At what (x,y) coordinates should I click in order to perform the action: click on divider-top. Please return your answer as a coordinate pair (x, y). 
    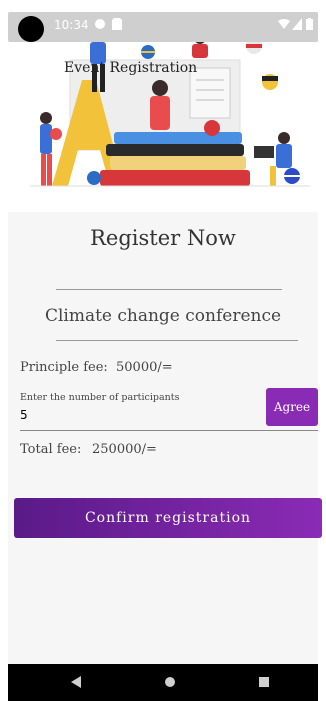
    Looking at the image, I should click on (169, 289).